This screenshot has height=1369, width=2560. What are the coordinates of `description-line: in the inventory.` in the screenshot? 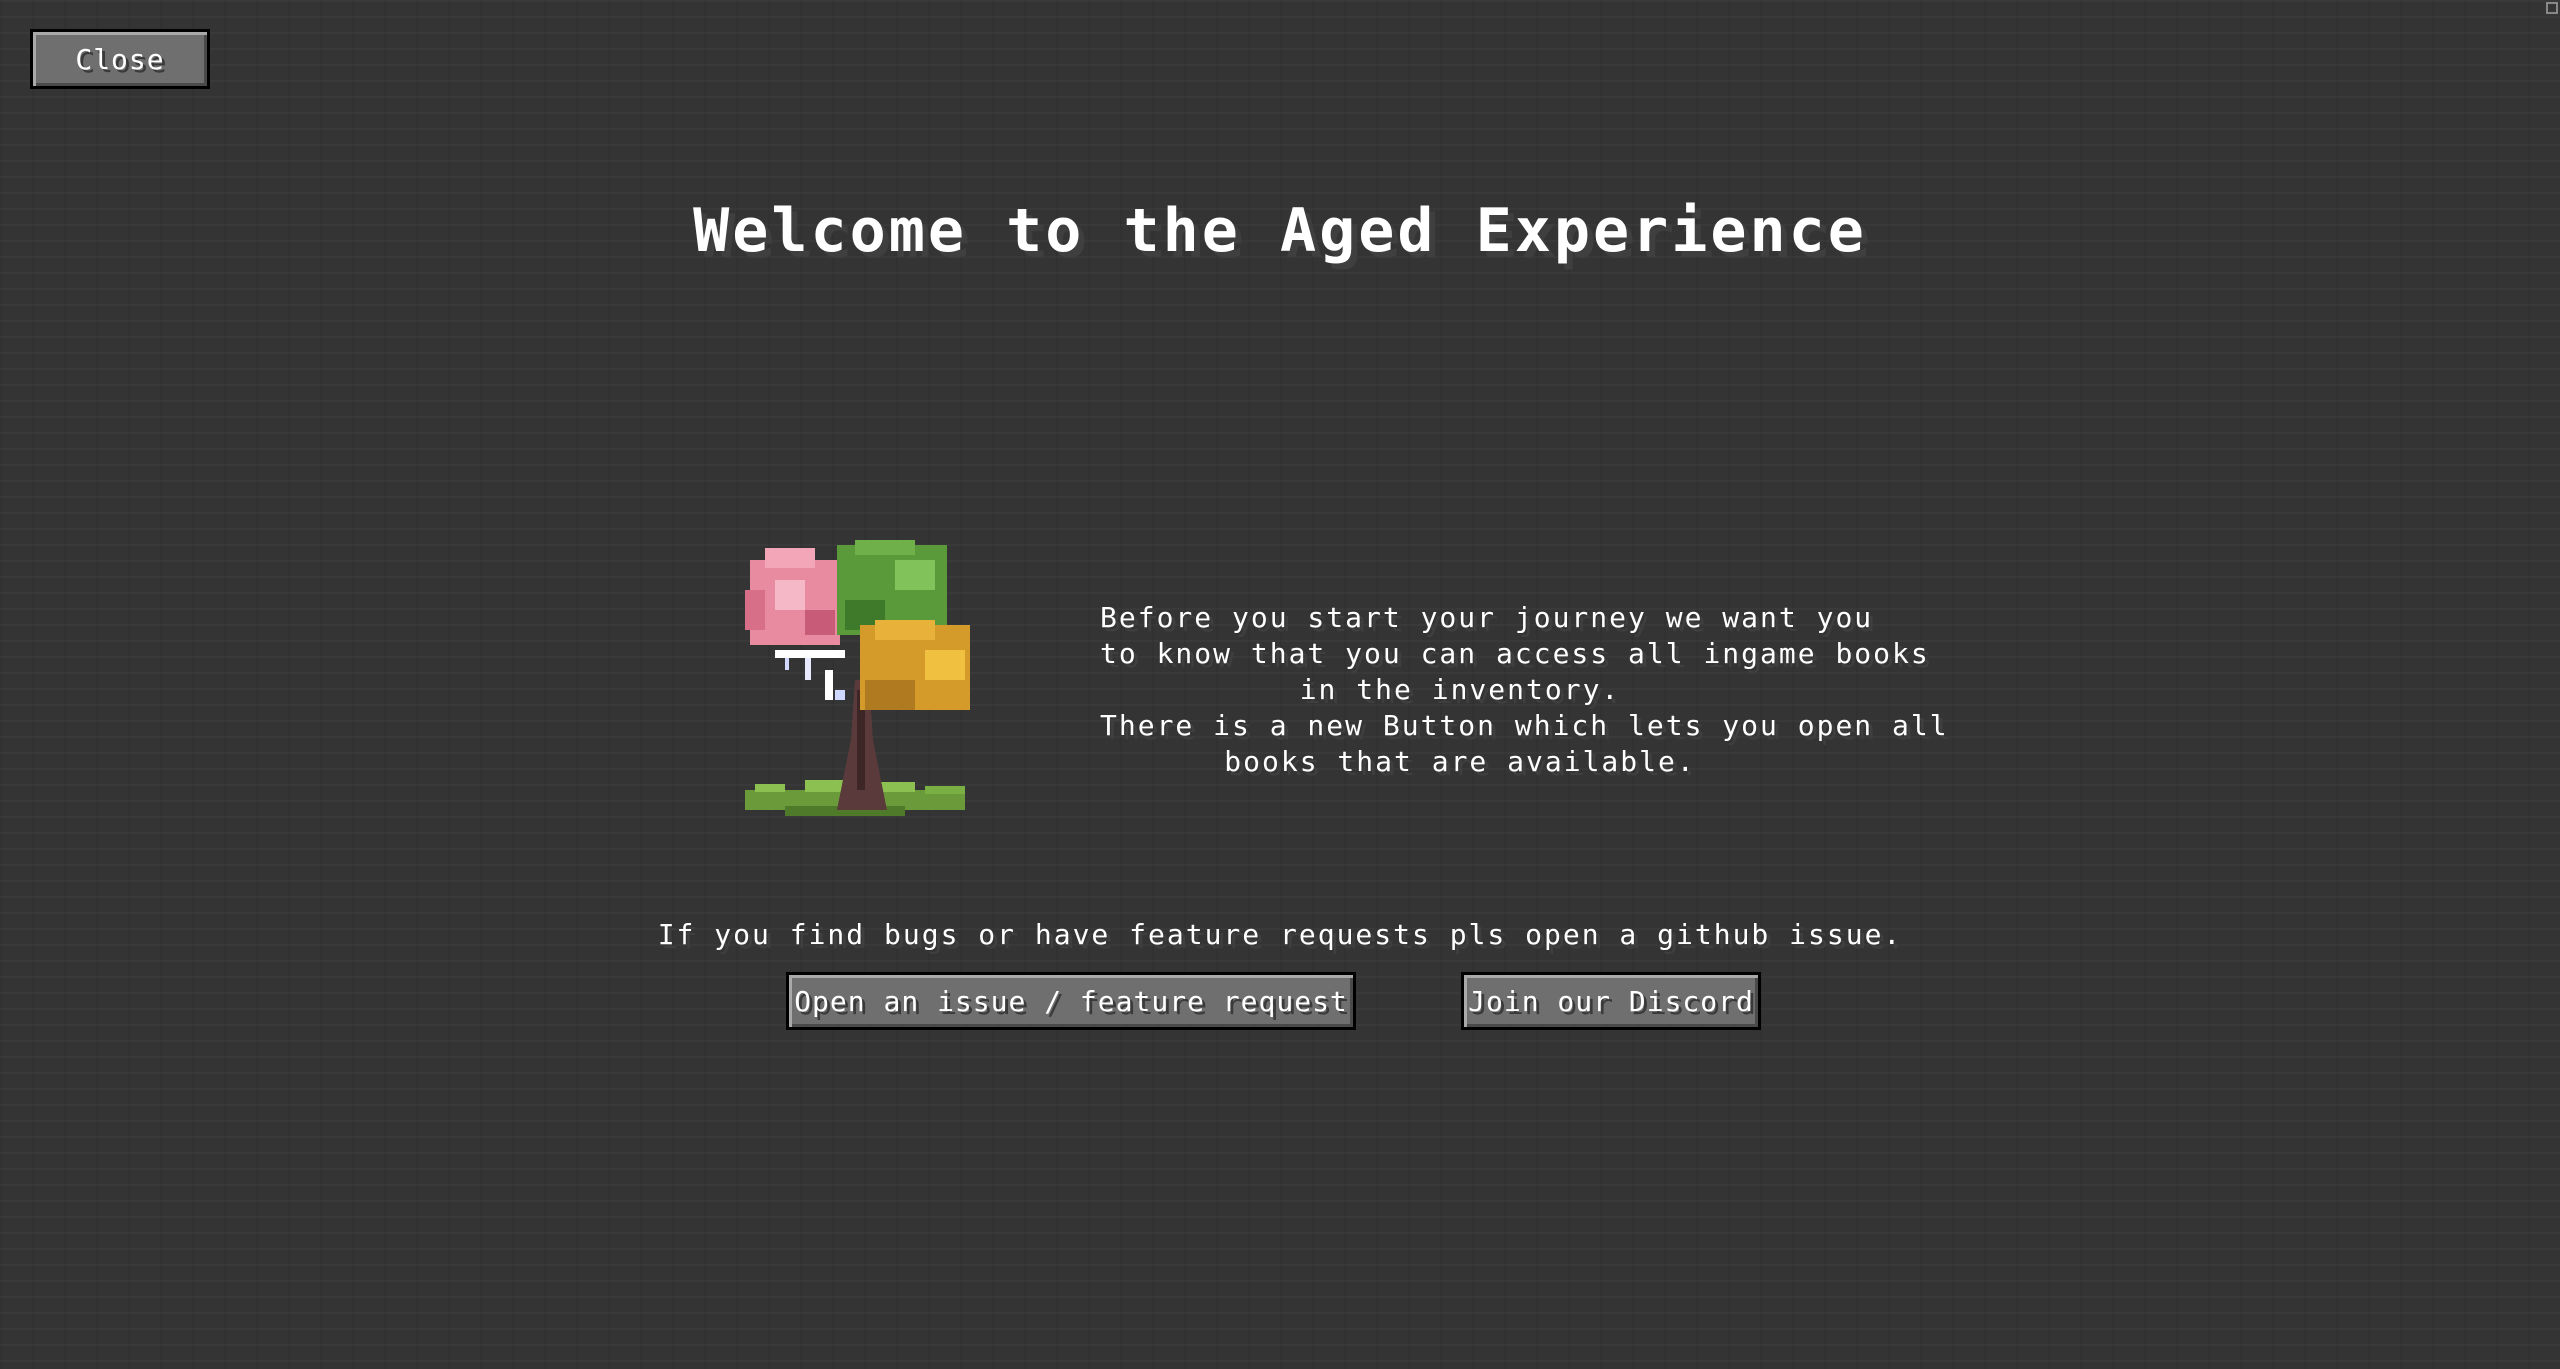 It's located at (1460, 689).